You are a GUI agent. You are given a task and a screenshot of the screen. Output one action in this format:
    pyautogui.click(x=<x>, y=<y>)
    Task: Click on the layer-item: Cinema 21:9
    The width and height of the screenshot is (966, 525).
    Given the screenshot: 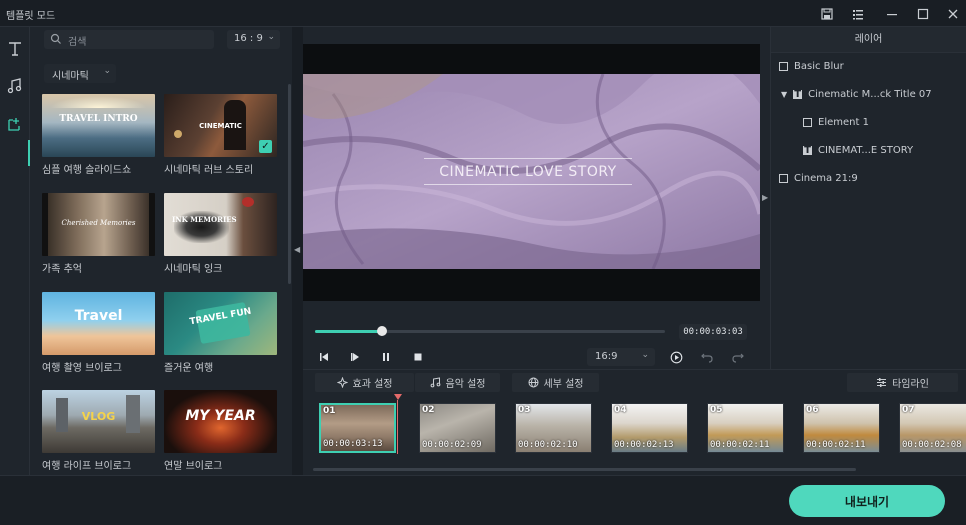 What is the action you would take?
    pyautogui.click(x=818, y=178)
    